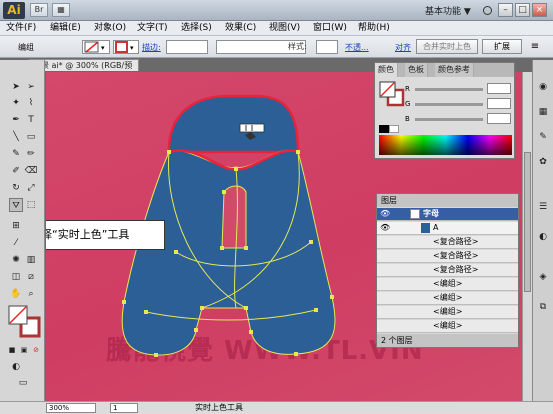 The width and height of the screenshot is (553, 414). I want to click on layer-row-group-1: <编组>, so click(447, 284).